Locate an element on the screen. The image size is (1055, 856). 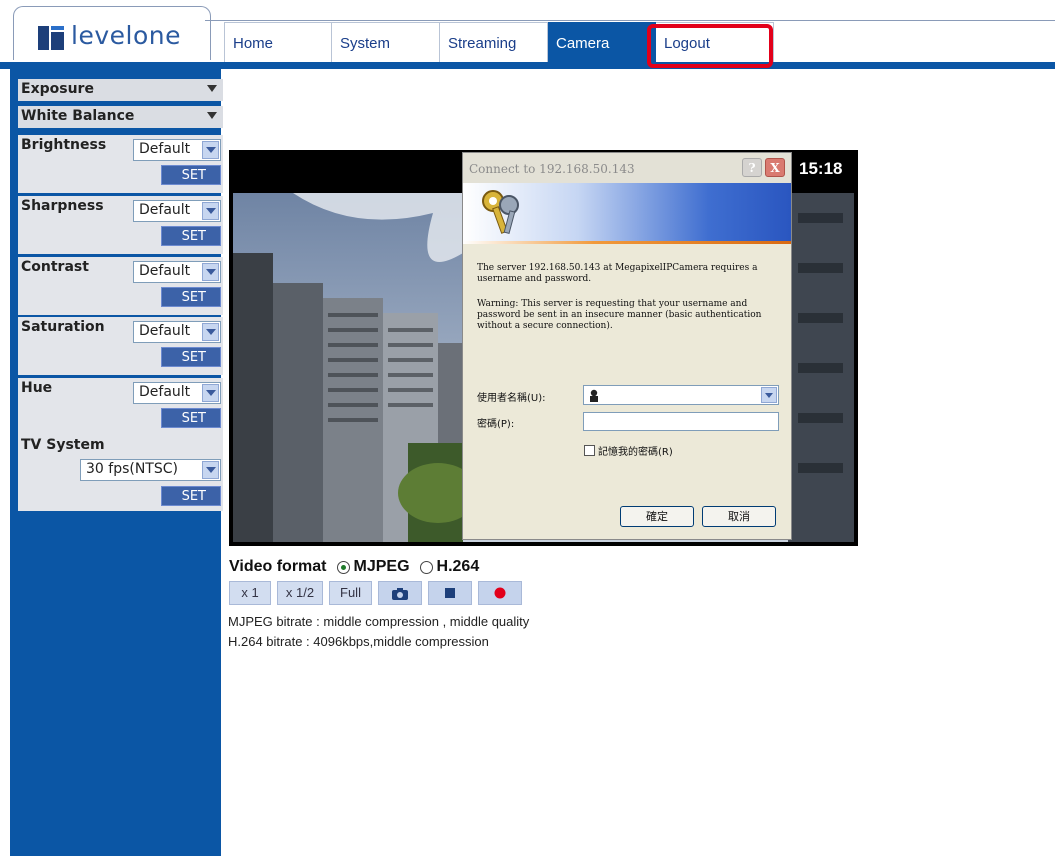
saturation-set-button: SET is located at coordinates (191, 357).